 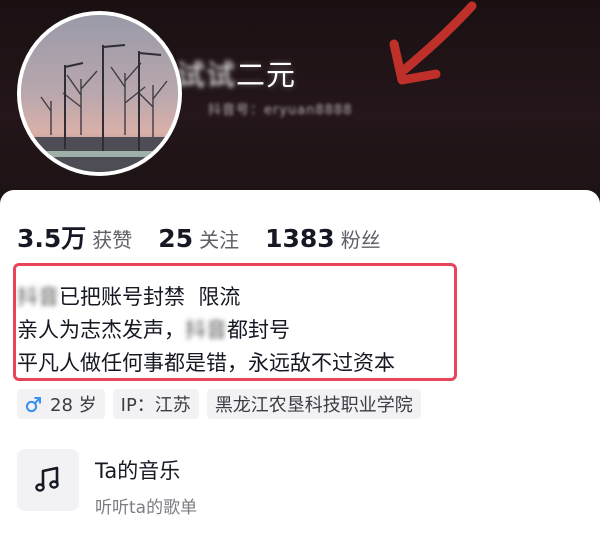 I want to click on stats-row: 3.5万 获赞 25 关注 1383 粉丝, so click(x=212, y=237).